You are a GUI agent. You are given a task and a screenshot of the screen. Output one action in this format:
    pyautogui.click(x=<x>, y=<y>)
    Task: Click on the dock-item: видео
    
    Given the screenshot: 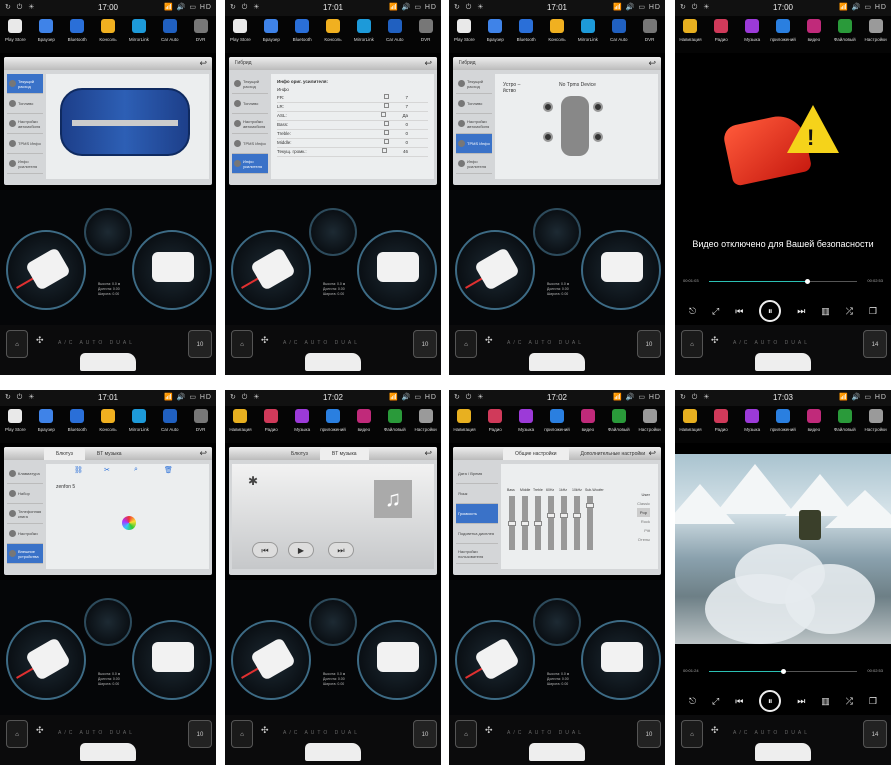 What is the action you would take?
    pyautogui.click(x=813, y=424)
    